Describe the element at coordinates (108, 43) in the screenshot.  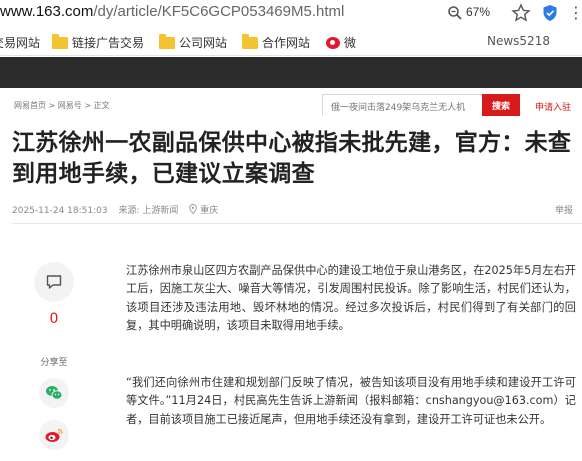
I see `bookmark-label: 链接广告交易` at that location.